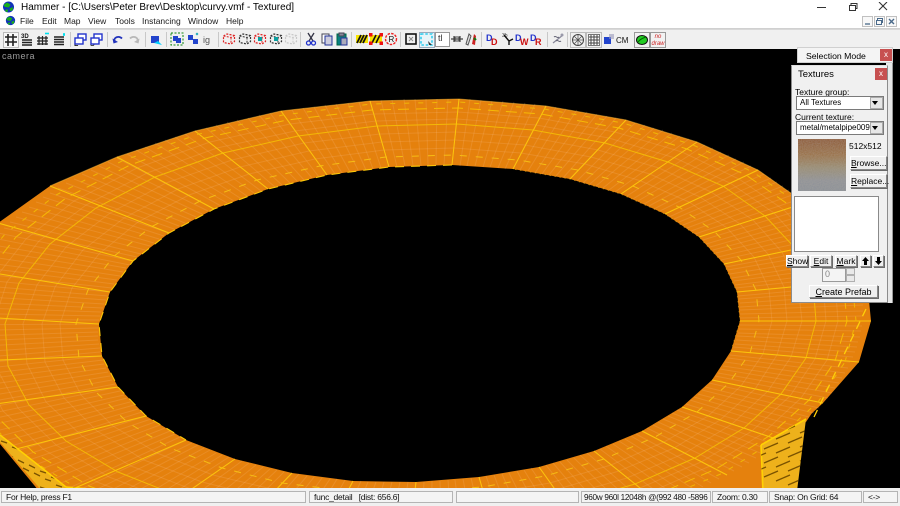  Describe the element at coordinates (524, 41) in the screenshot. I see `svg-text: W` at that location.